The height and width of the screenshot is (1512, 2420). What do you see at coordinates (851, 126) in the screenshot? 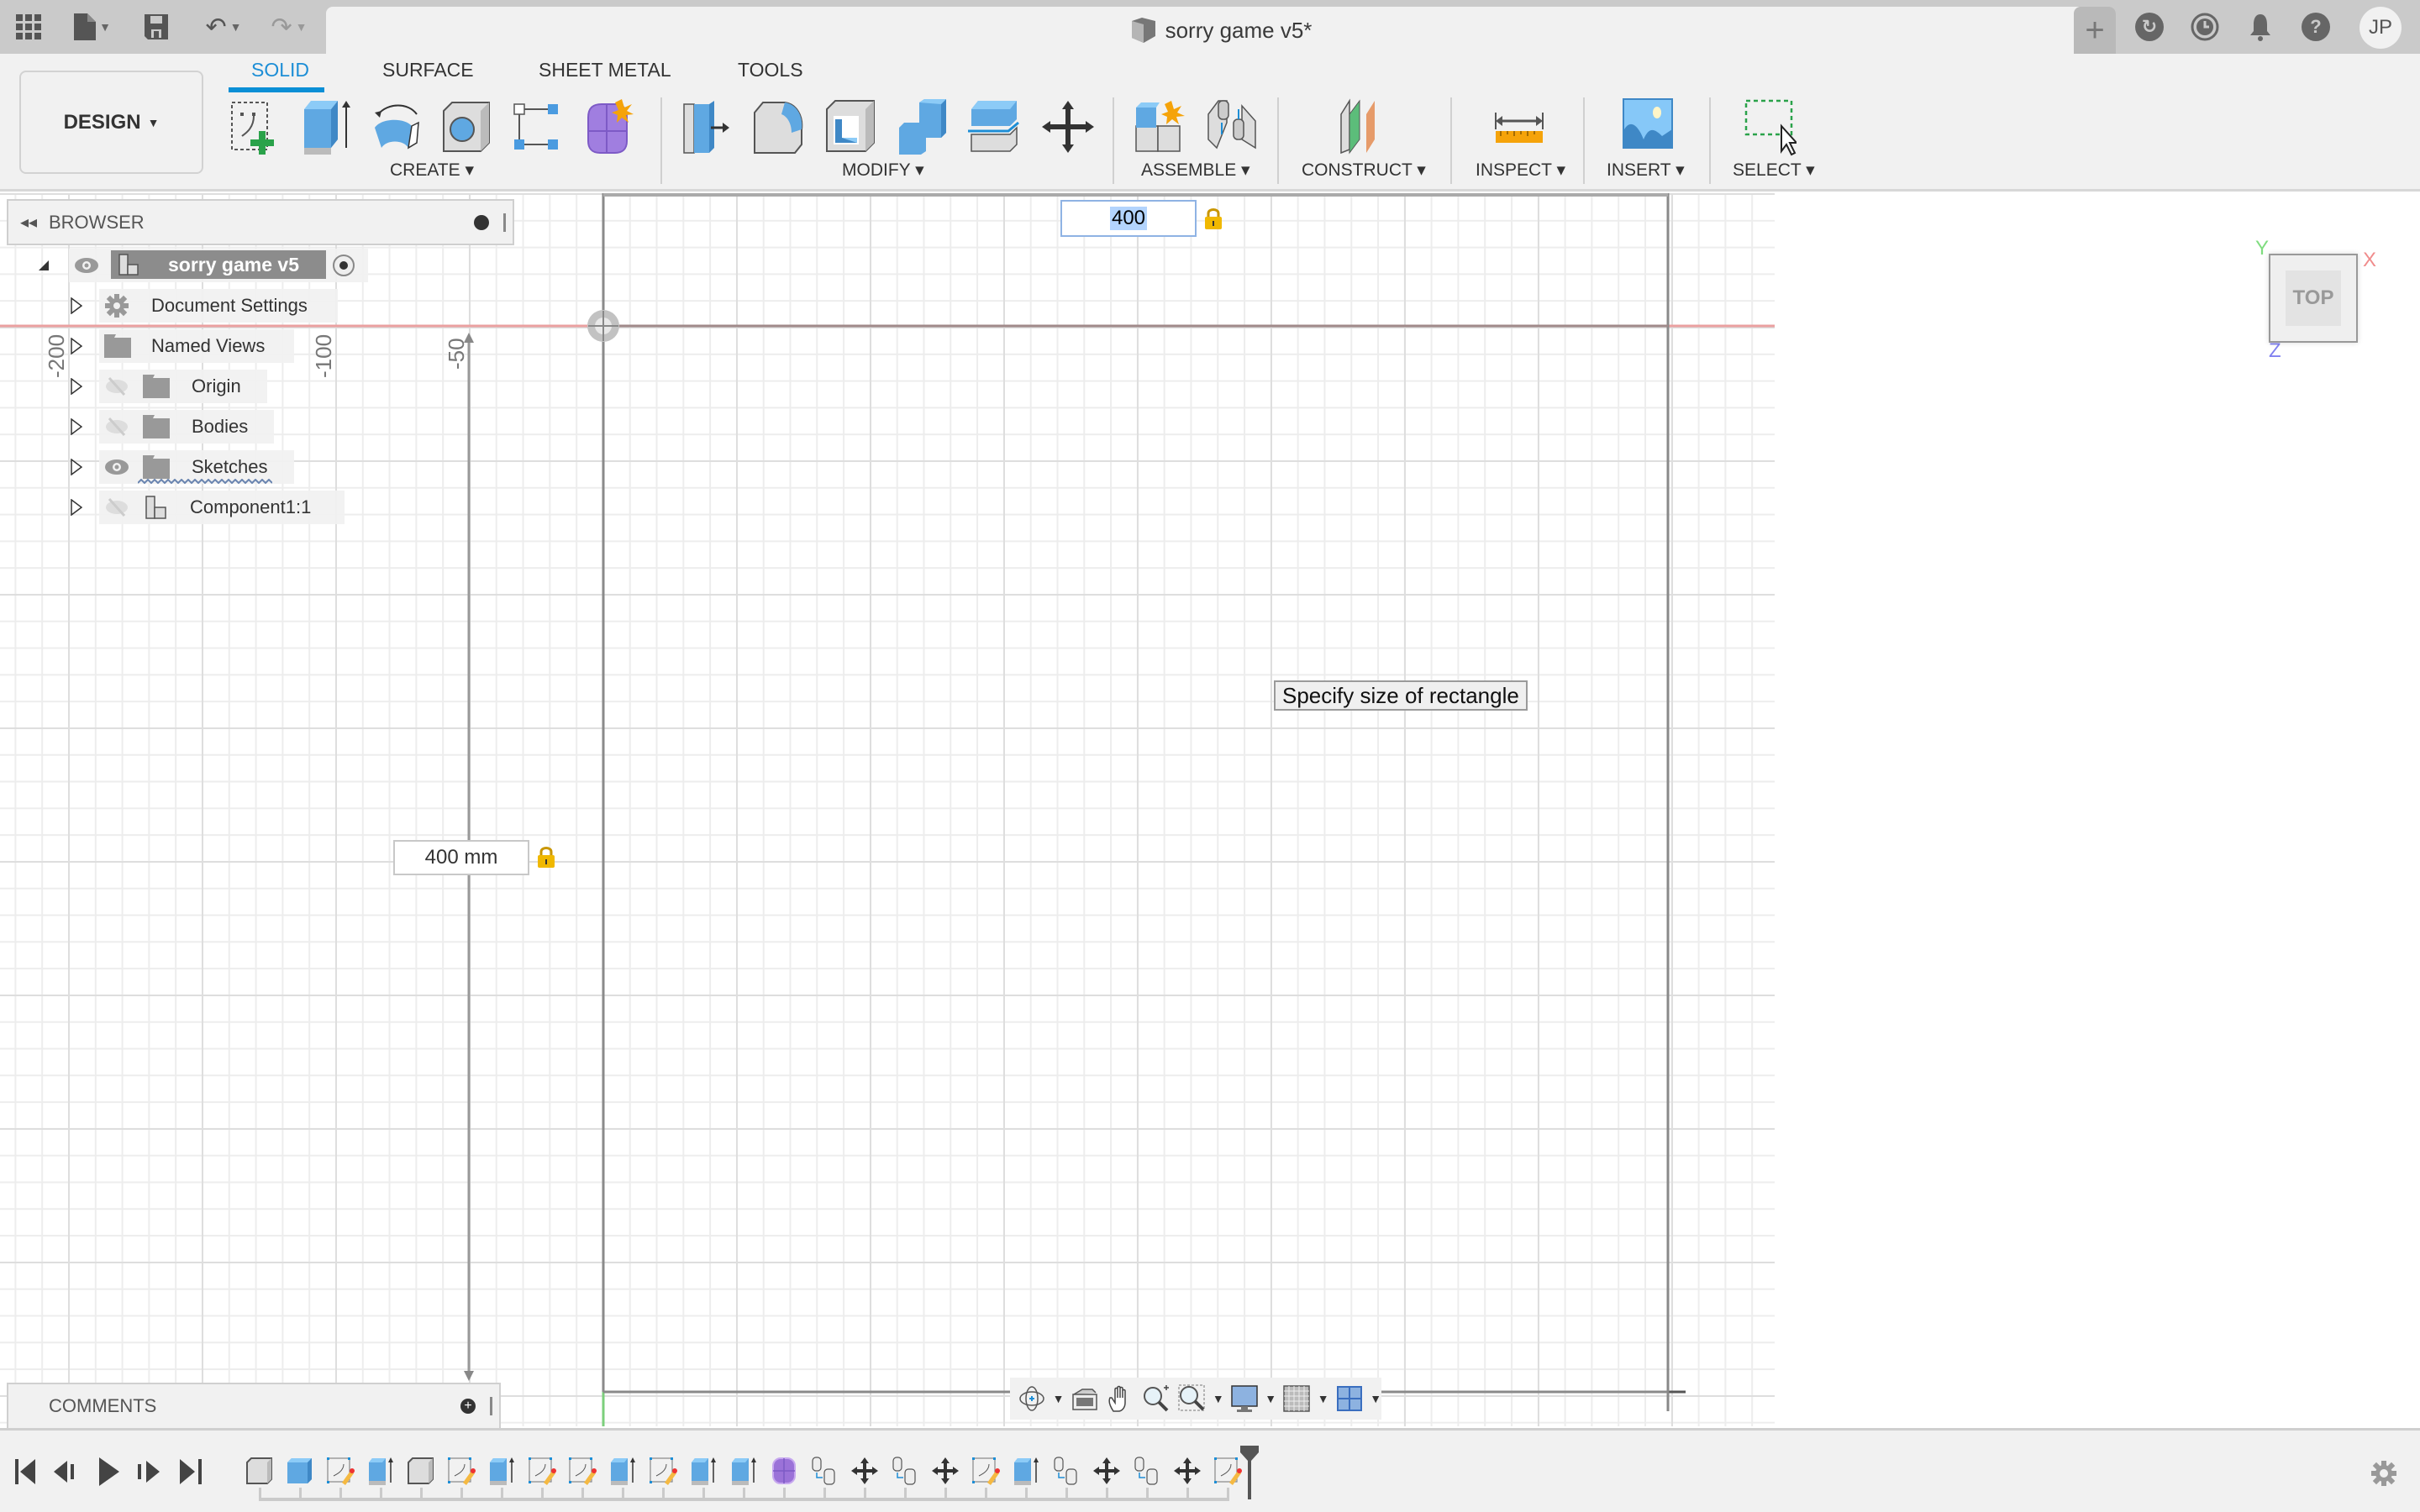
I see `shell-button` at bounding box center [851, 126].